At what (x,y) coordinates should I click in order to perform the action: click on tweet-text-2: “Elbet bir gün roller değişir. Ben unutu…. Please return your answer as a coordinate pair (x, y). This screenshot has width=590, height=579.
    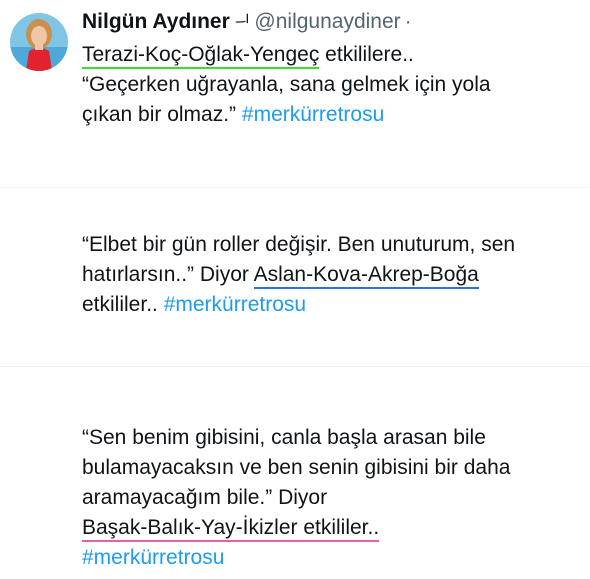
    Looking at the image, I should click on (298, 275).